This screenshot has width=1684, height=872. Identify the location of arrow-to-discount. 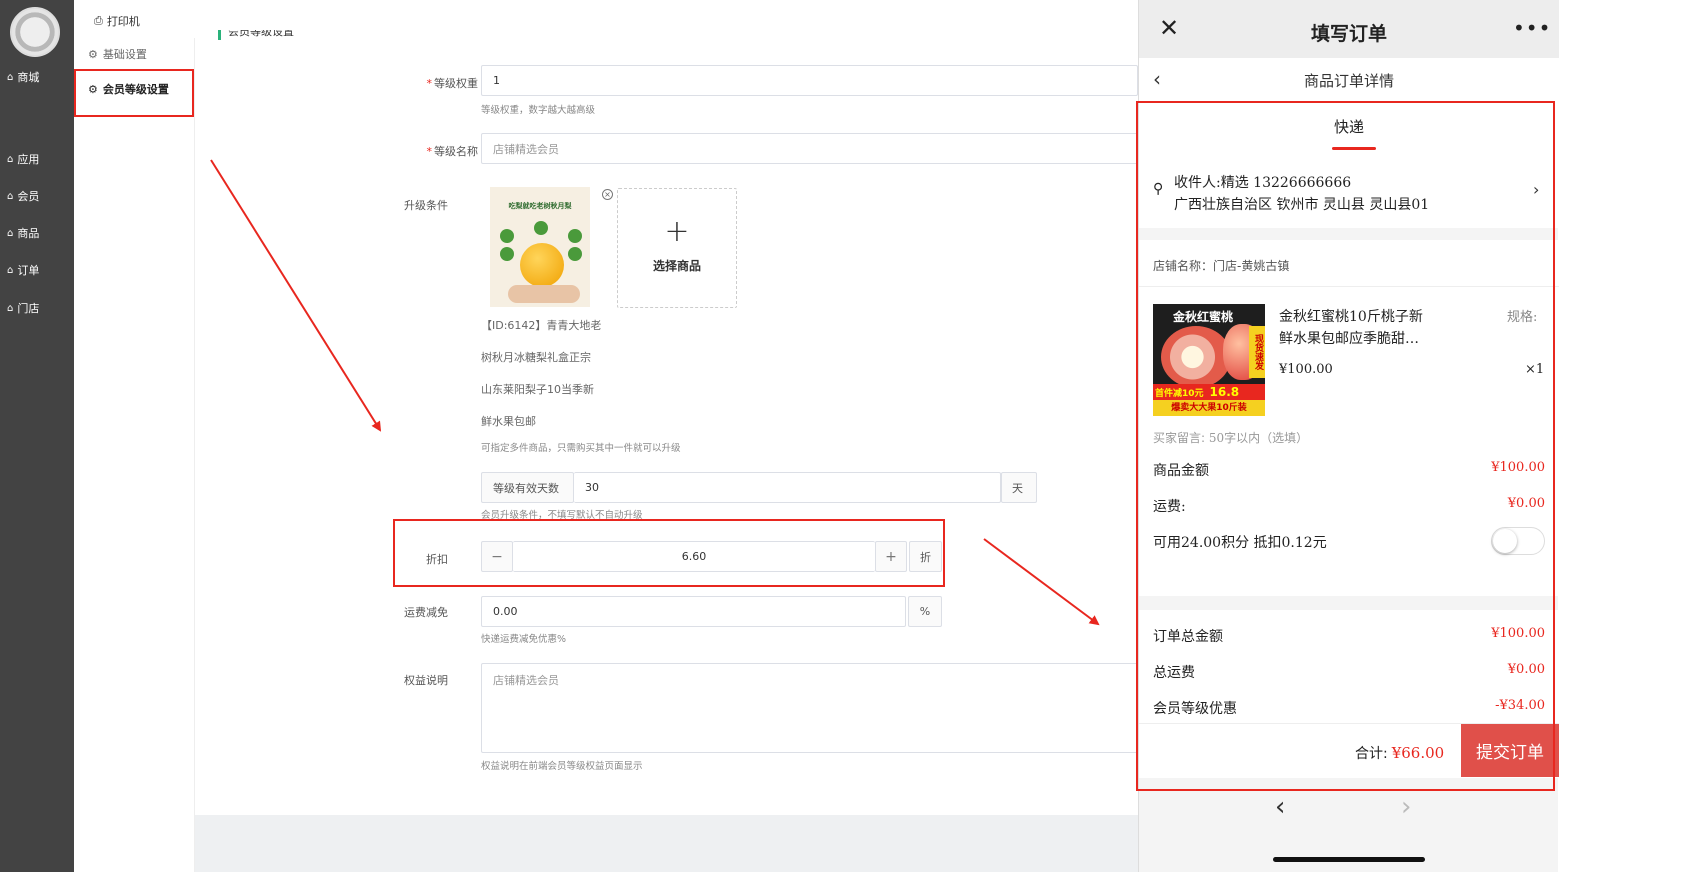
(296, 295).